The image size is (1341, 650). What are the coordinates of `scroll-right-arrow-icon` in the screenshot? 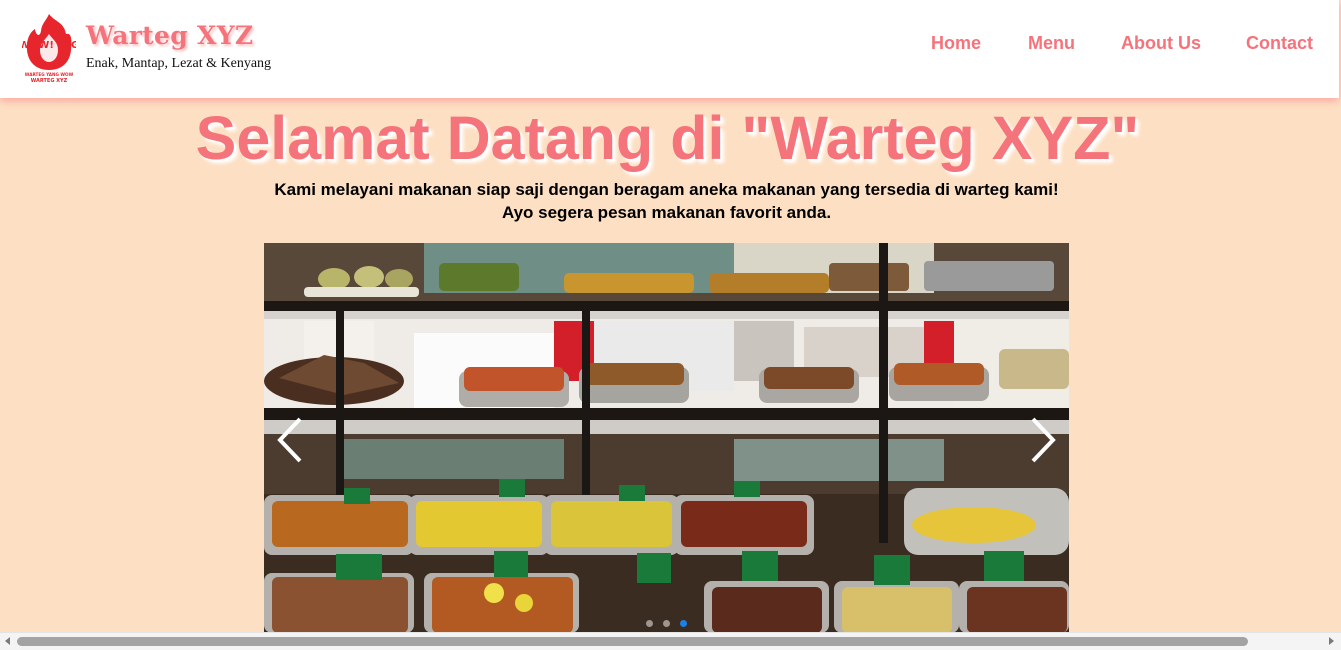 It's located at (1331, 641).